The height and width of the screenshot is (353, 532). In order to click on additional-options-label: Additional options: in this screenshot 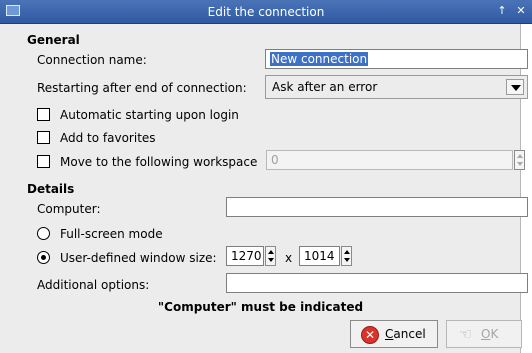, I will do `click(93, 285)`.